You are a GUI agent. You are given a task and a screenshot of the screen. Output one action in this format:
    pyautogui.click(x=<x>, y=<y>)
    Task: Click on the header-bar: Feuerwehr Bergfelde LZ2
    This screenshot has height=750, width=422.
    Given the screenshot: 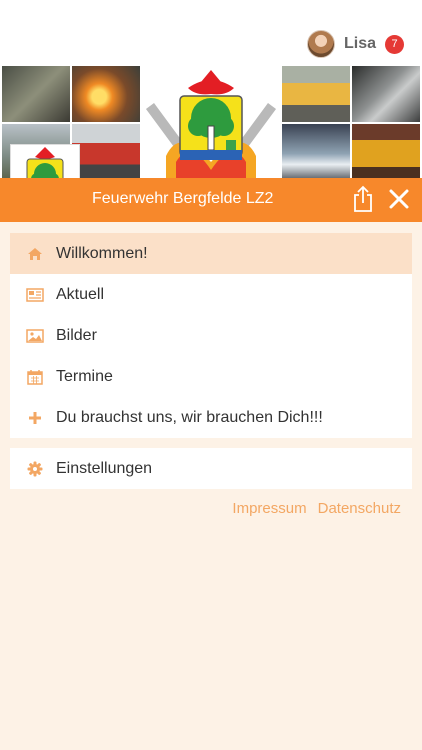 What is the action you would take?
    pyautogui.click(x=211, y=200)
    